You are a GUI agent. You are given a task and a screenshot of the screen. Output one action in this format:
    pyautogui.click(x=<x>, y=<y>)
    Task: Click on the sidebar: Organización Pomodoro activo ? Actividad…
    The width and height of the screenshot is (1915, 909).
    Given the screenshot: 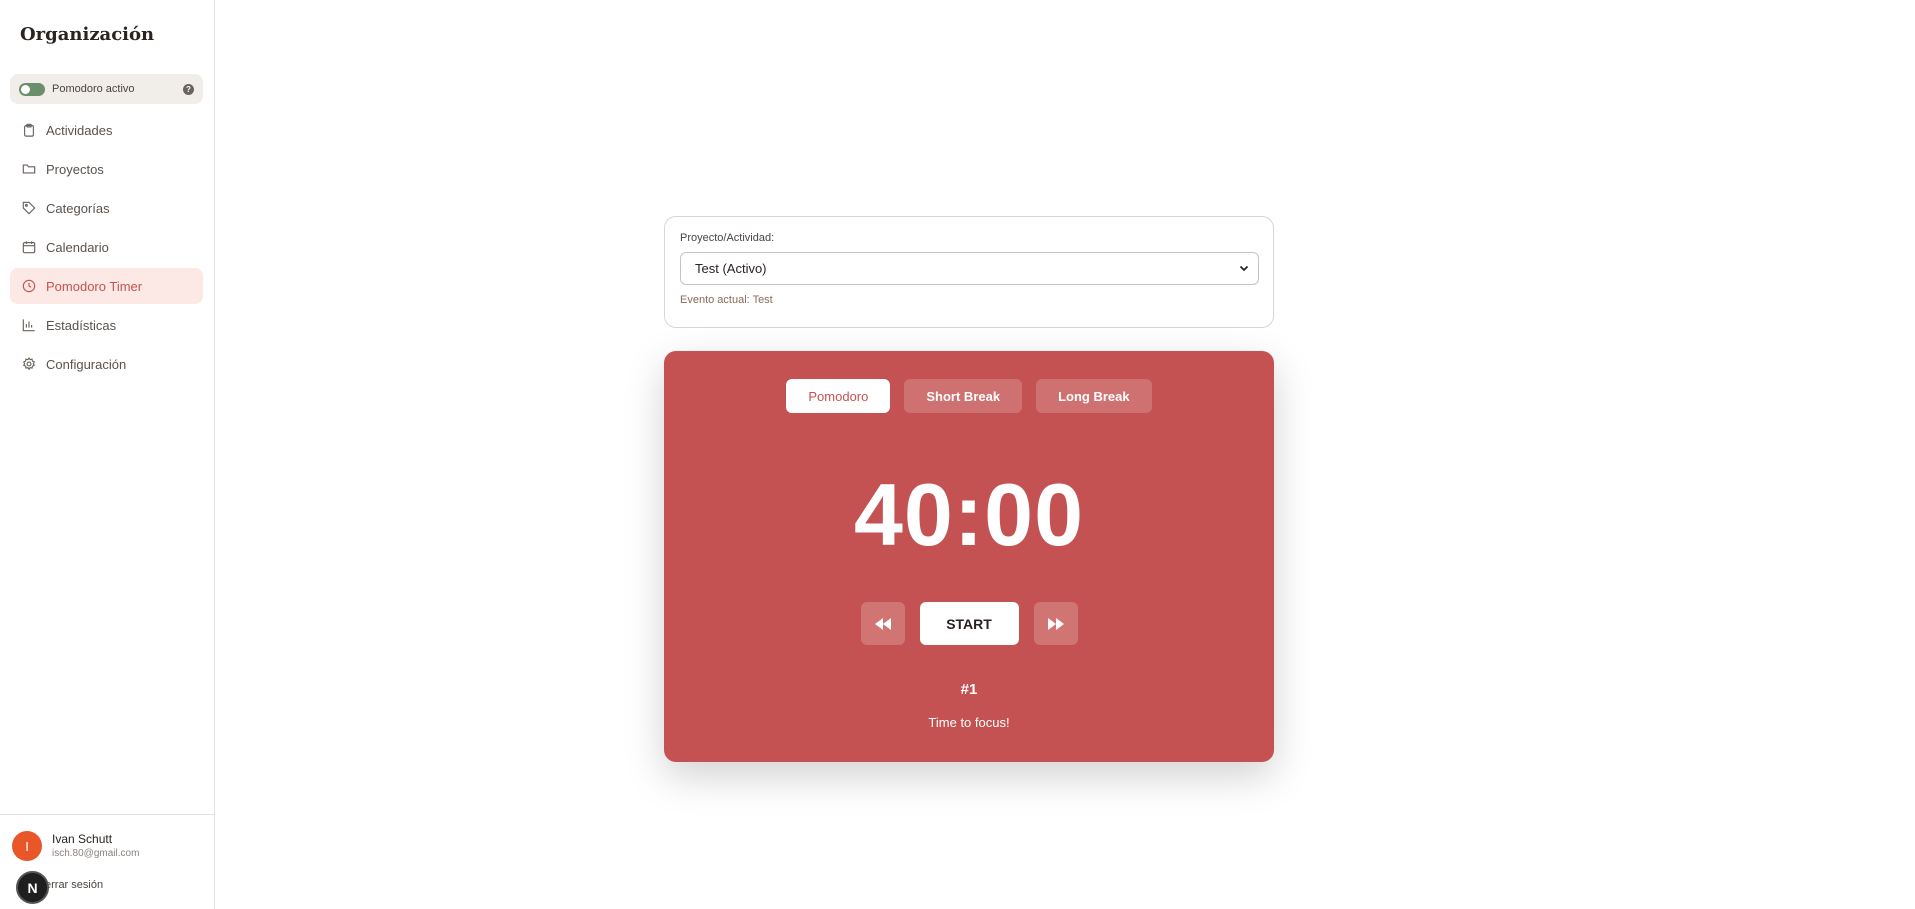 What is the action you would take?
    pyautogui.click(x=107, y=454)
    